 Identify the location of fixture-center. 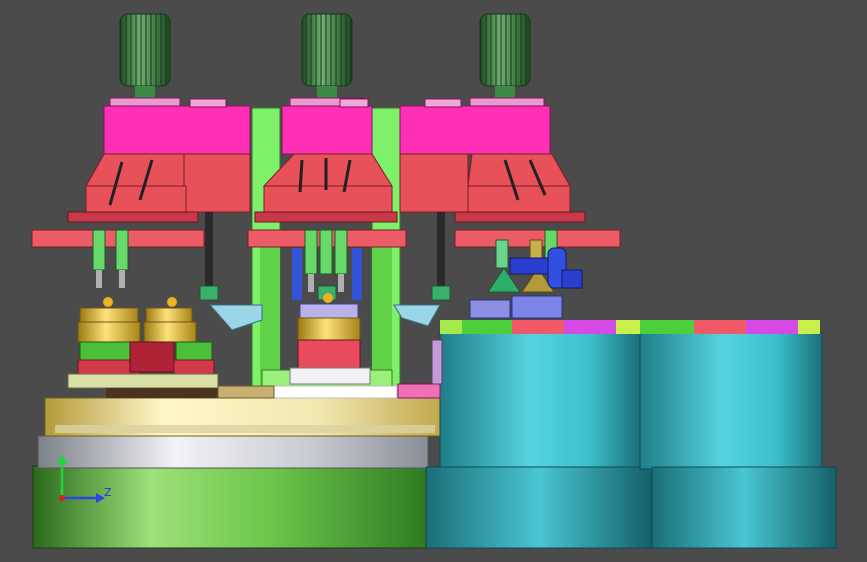
(330, 339).